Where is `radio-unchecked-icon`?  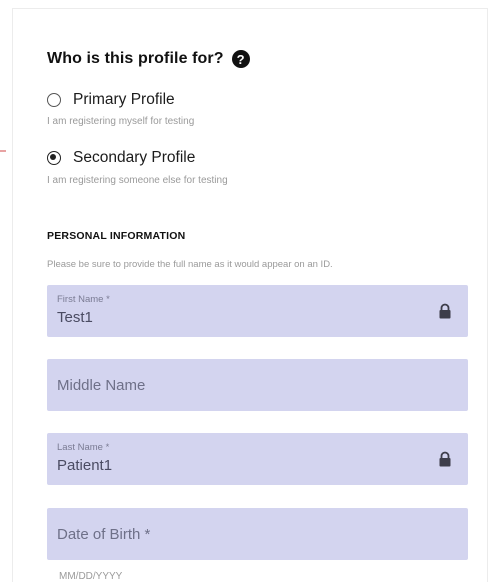 radio-unchecked-icon is located at coordinates (54, 100).